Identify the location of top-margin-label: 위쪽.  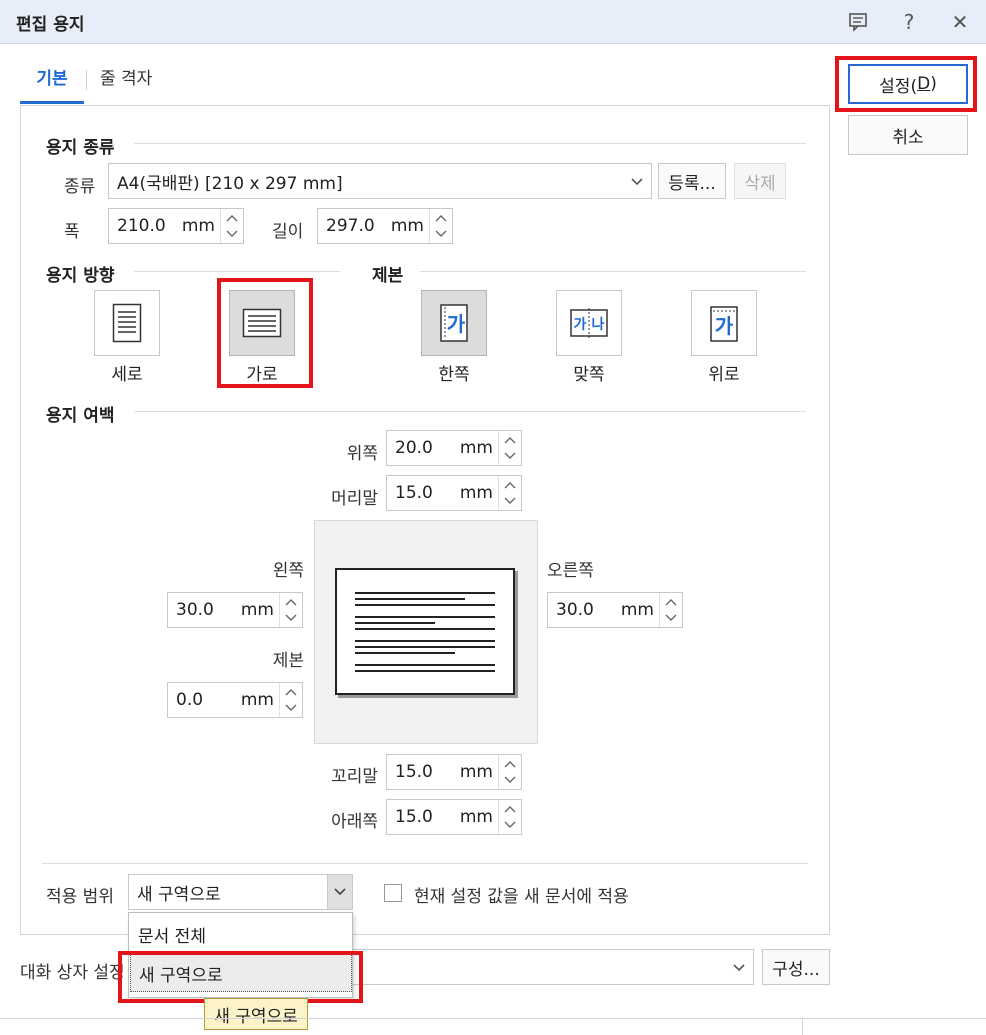
(362, 454).